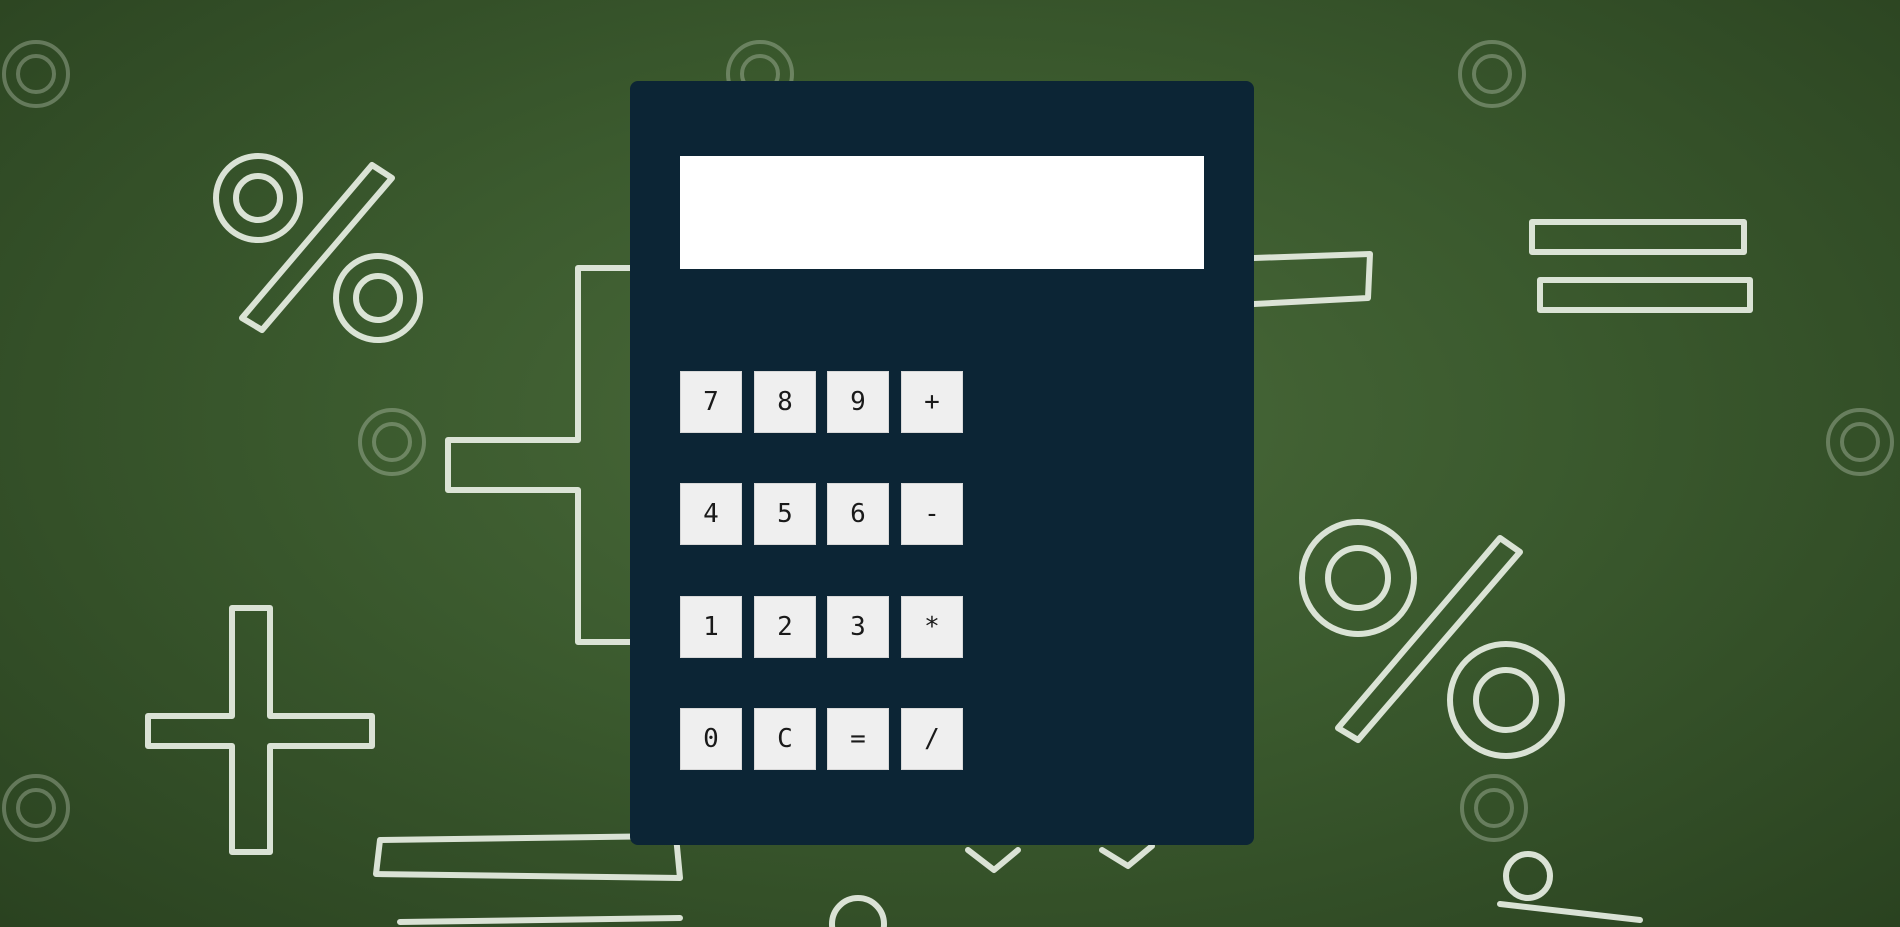  What do you see at coordinates (858, 627) in the screenshot?
I see `key-3: 3` at bounding box center [858, 627].